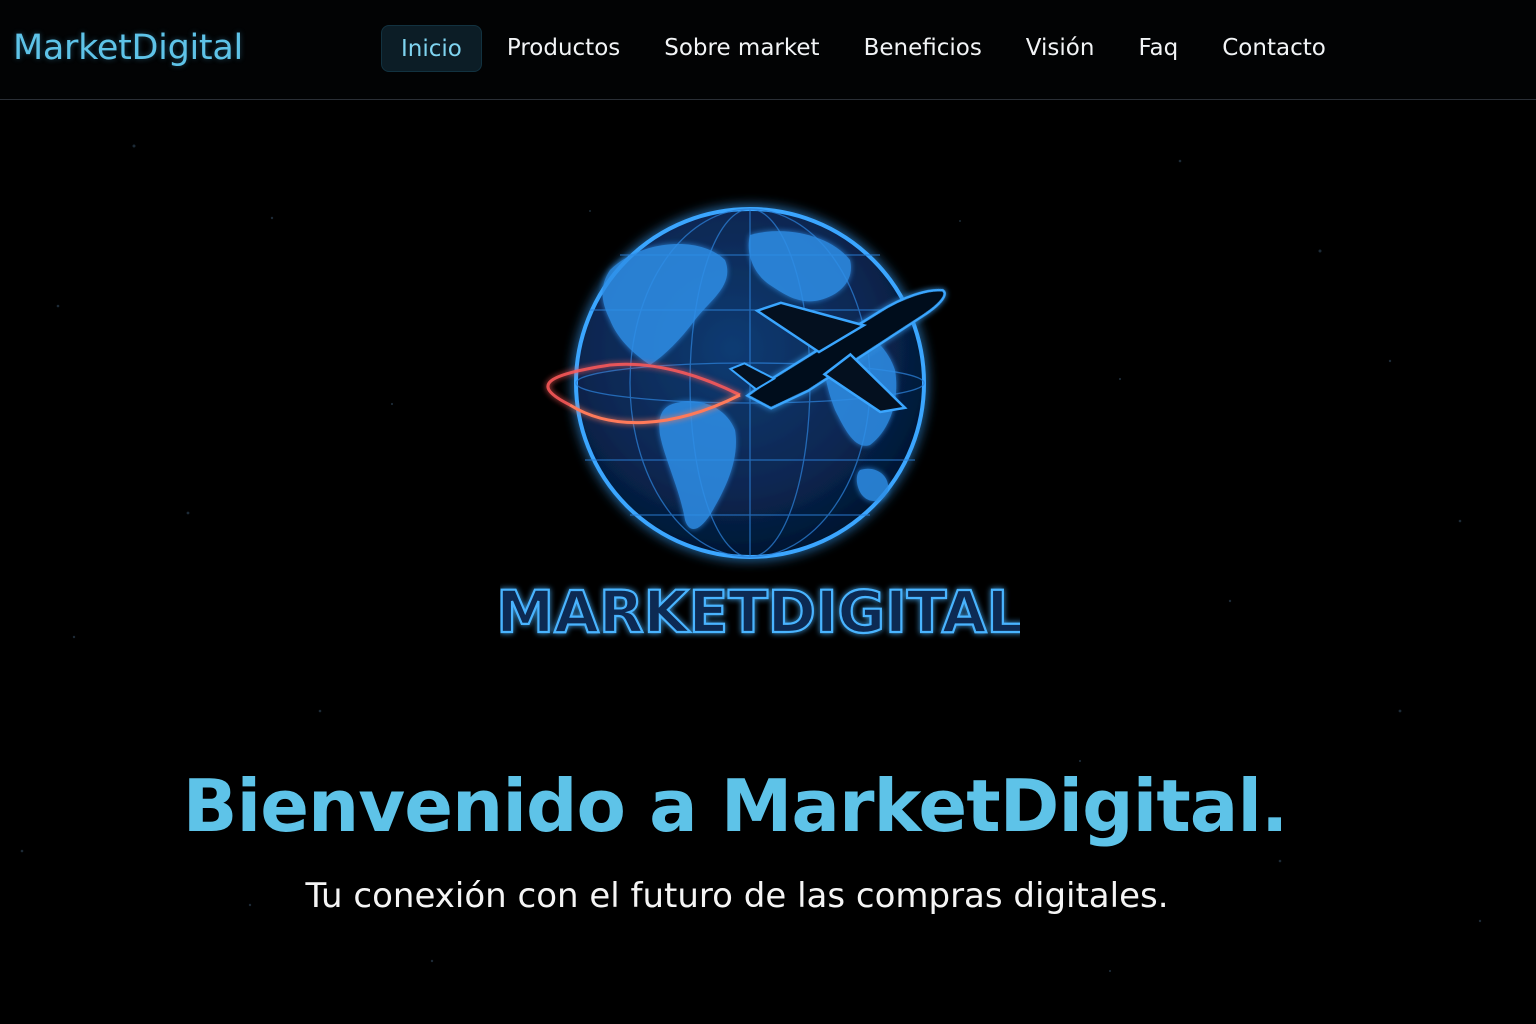  Describe the element at coordinates (741, 48) in the screenshot. I see `nav-link-sobre-market: Sobre market` at that location.